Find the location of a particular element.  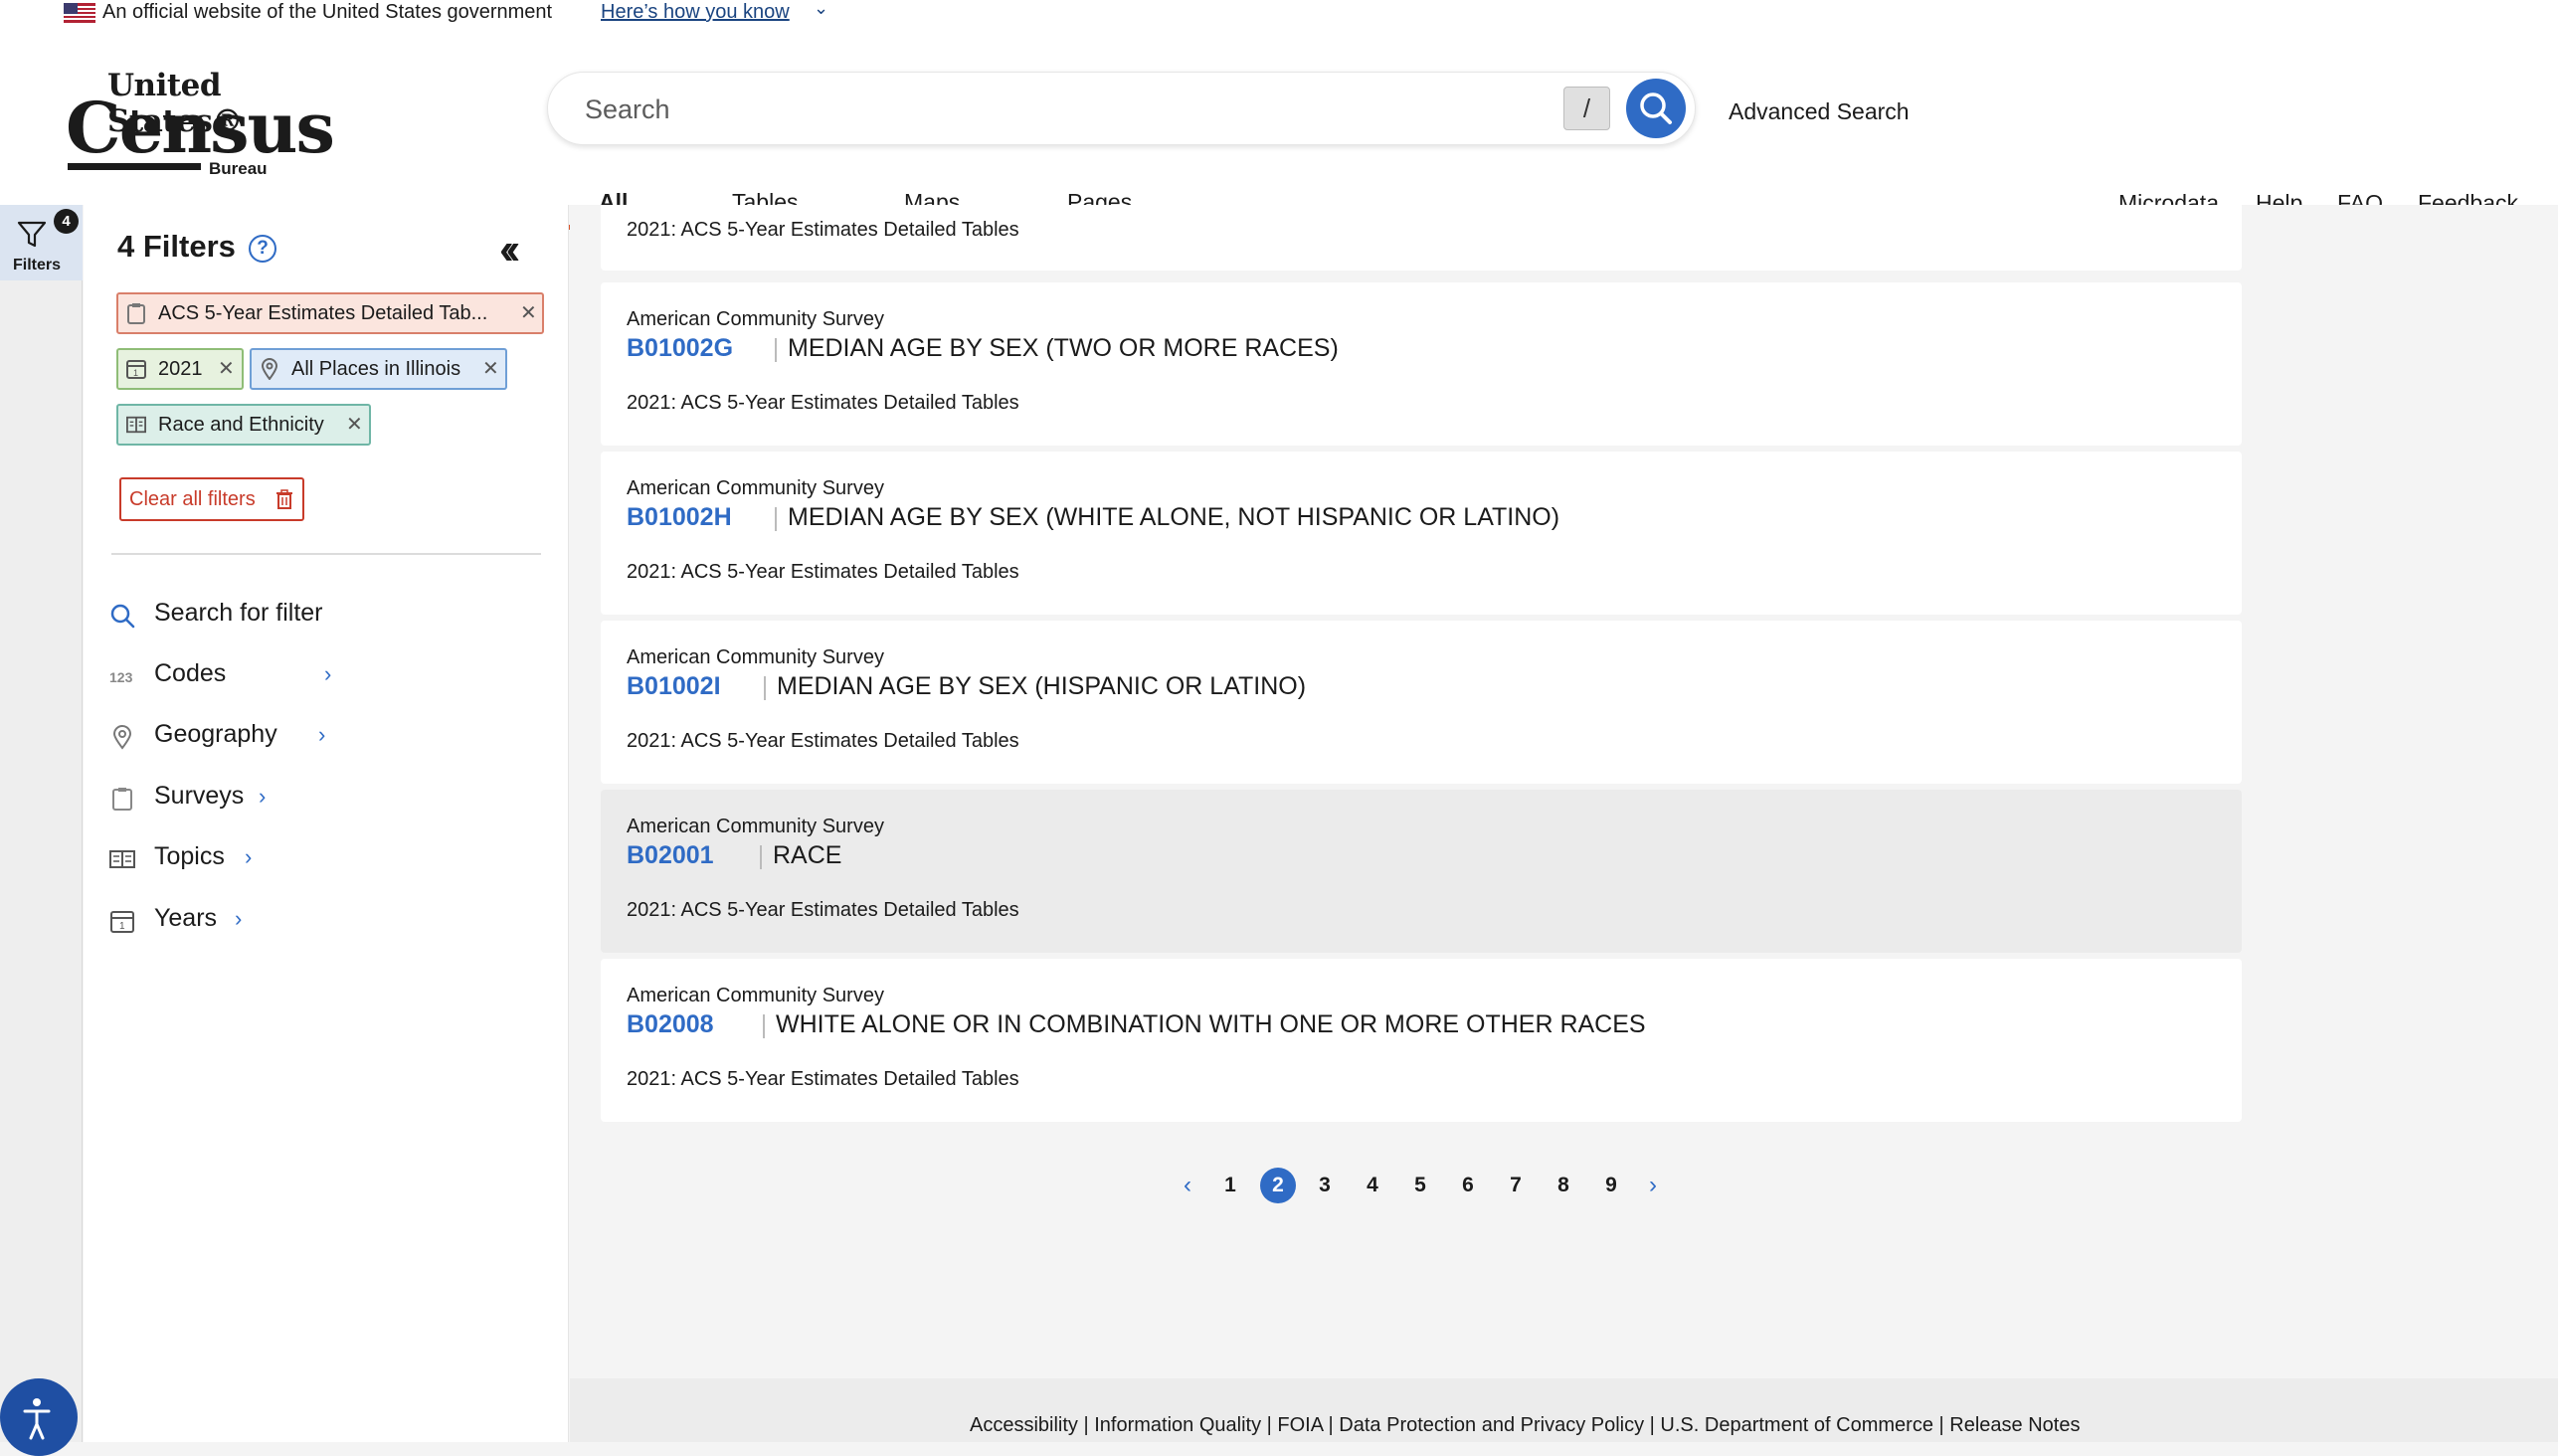

funnel-icon is located at coordinates (32, 234).